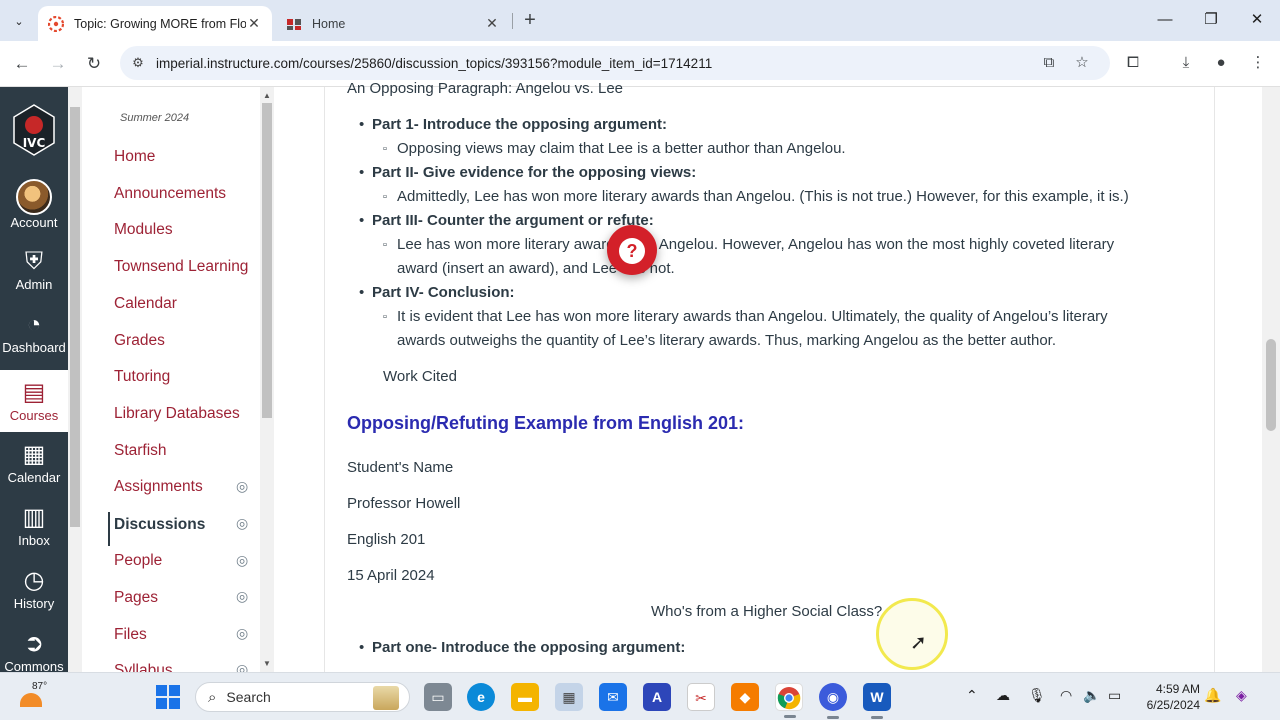 This screenshot has height=720, width=1280. I want to click on gnav-scrollbar-thumb, so click(75, 317).